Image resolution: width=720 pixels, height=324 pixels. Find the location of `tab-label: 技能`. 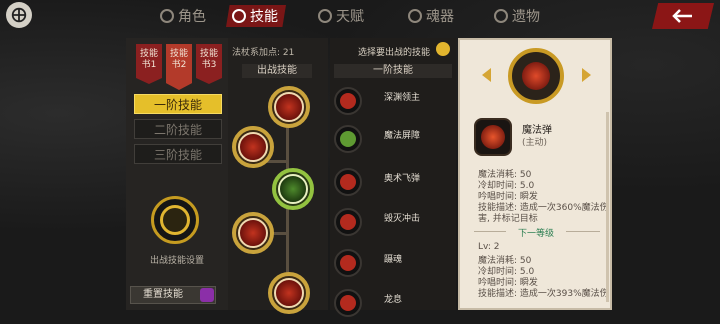

tab-label: 技能 is located at coordinates (264, 17).